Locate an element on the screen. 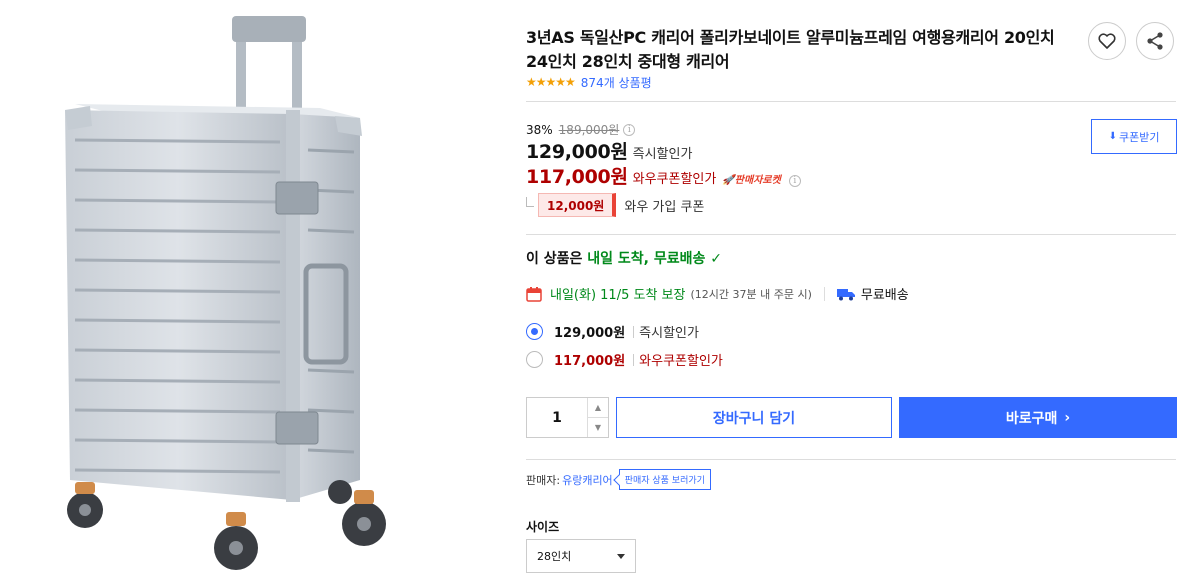  buy-now-button: 바로구매 › is located at coordinates (1038, 417).